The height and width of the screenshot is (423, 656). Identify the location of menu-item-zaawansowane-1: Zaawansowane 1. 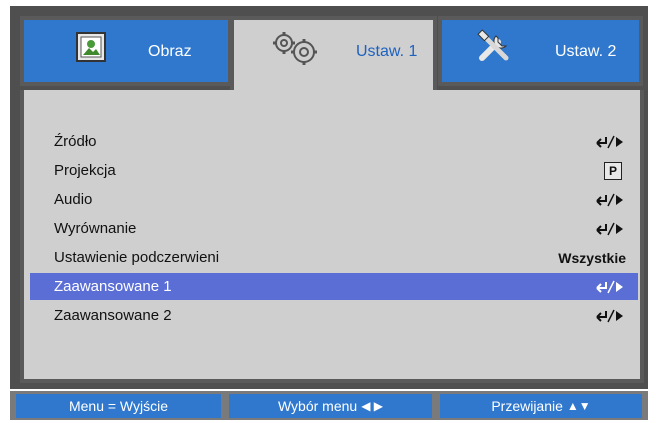
(334, 286).